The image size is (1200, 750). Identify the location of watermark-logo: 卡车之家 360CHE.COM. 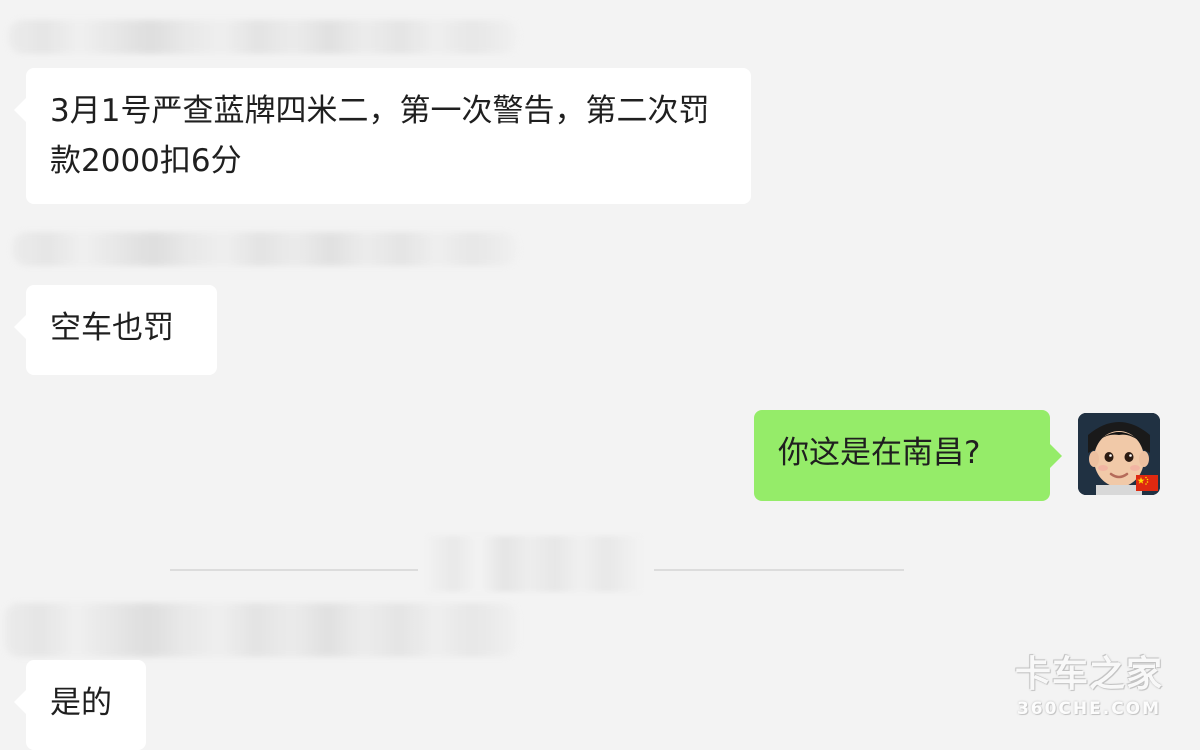
(1089, 688).